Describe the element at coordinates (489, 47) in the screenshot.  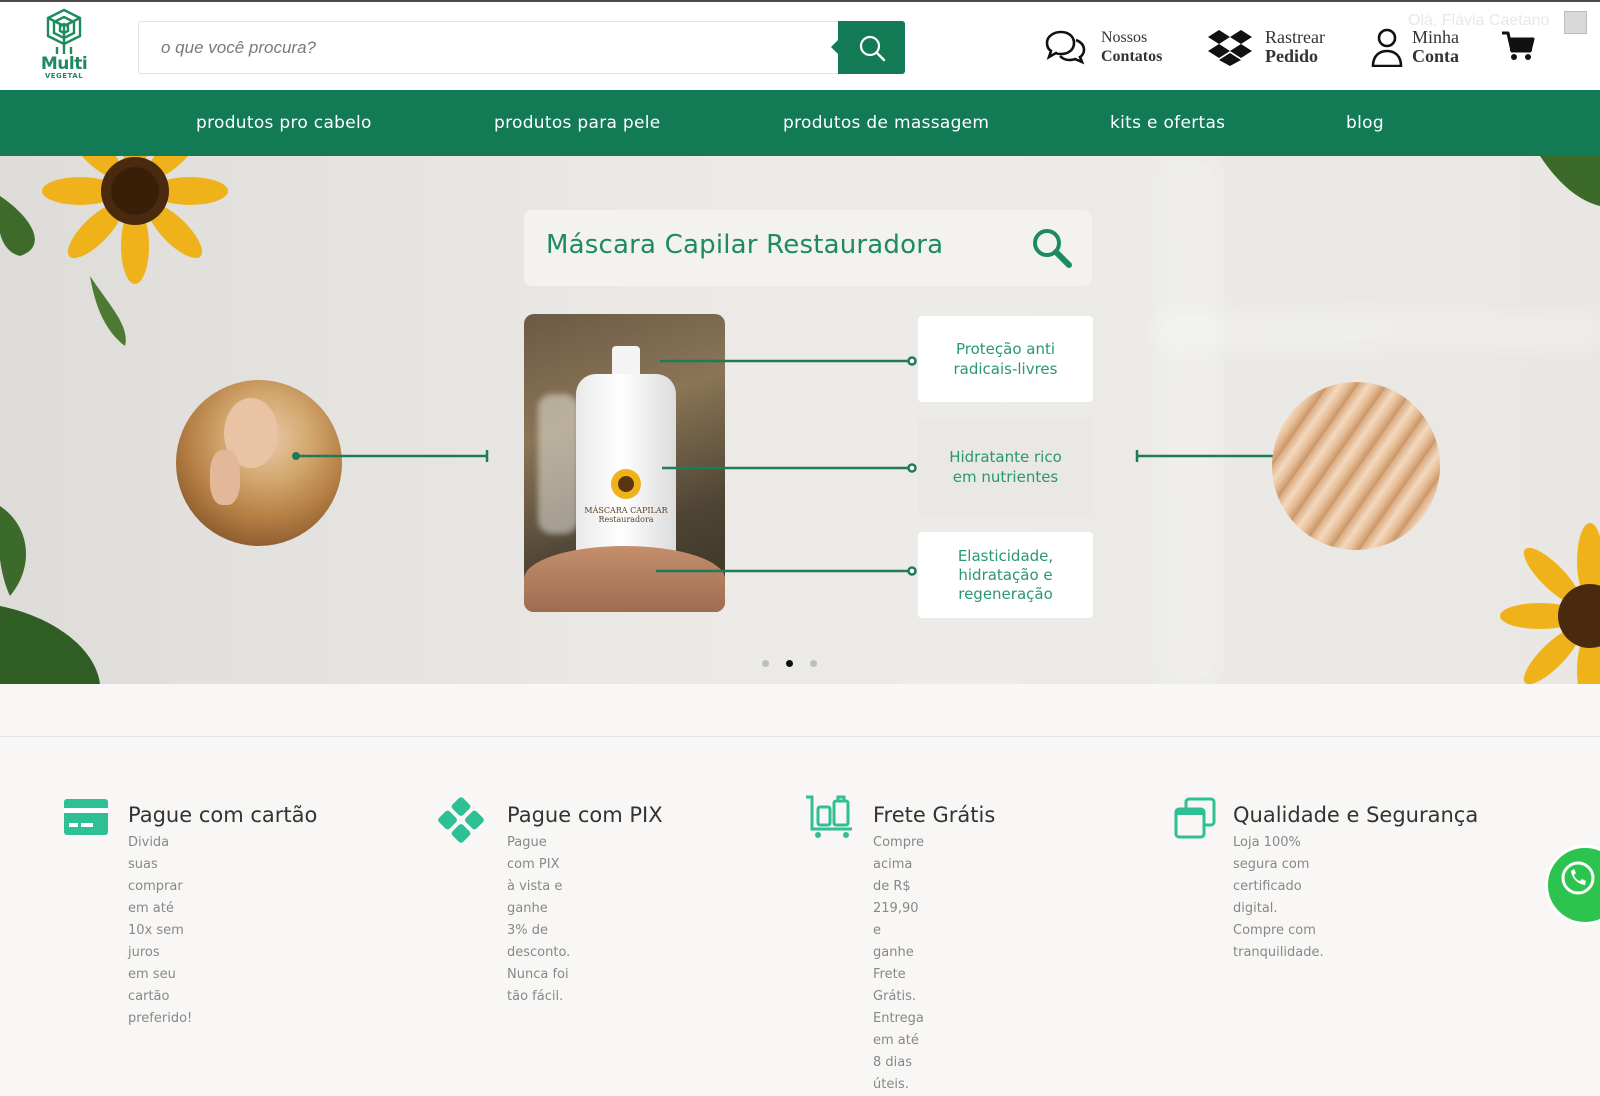
I see `search-input` at that location.